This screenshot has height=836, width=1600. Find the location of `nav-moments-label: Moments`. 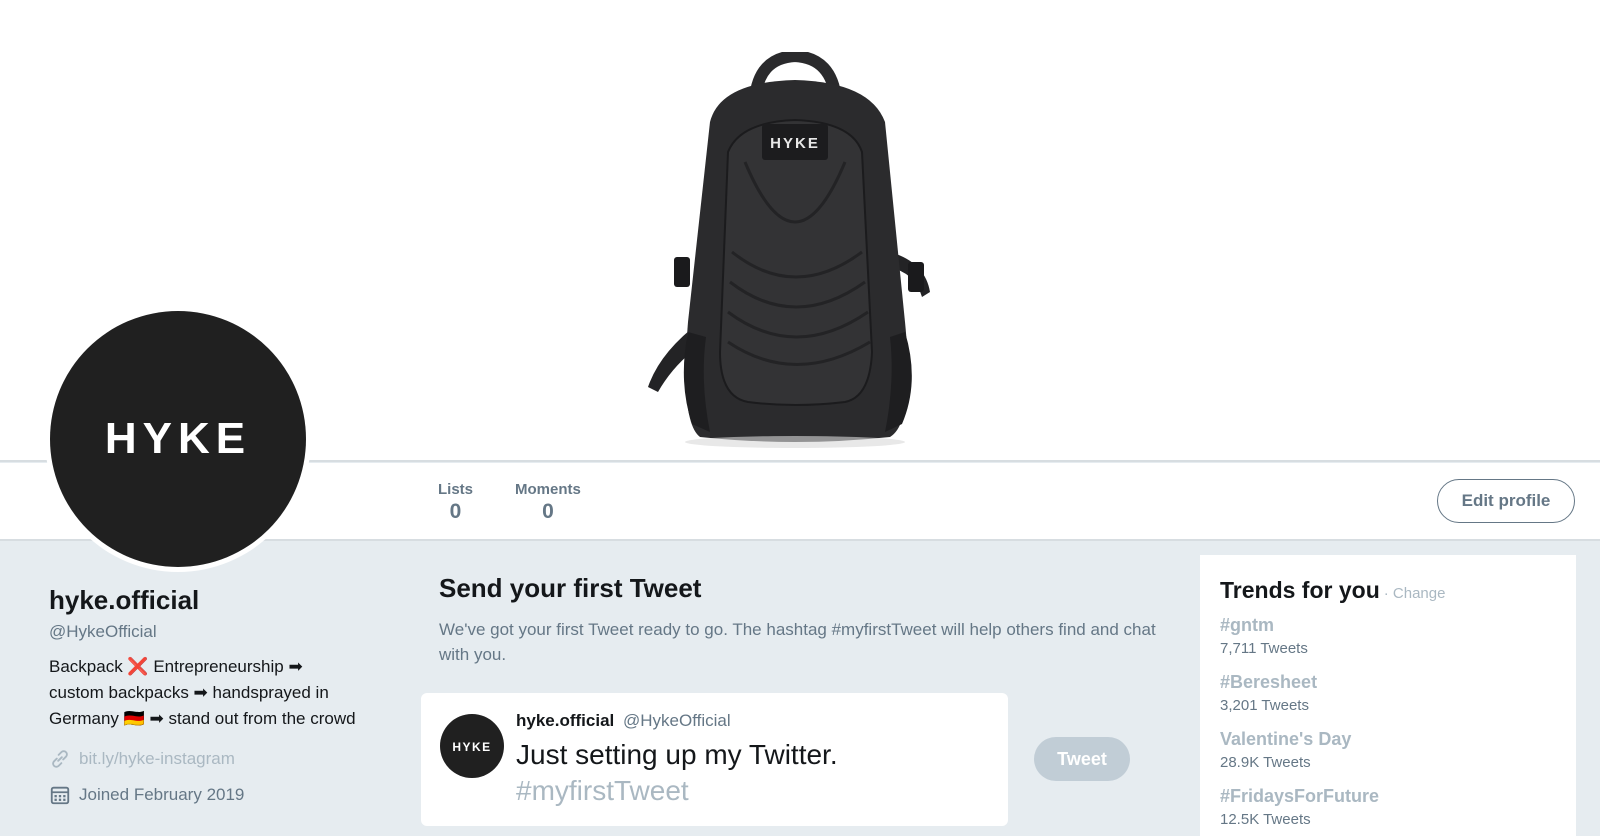

nav-moments-label: Moments is located at coordinates (548, 489).